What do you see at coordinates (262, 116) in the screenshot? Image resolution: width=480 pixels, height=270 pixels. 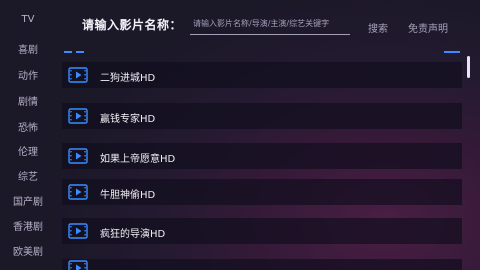 I see `list-item: 赢钱专家HD` at bounding box center [262, 116].